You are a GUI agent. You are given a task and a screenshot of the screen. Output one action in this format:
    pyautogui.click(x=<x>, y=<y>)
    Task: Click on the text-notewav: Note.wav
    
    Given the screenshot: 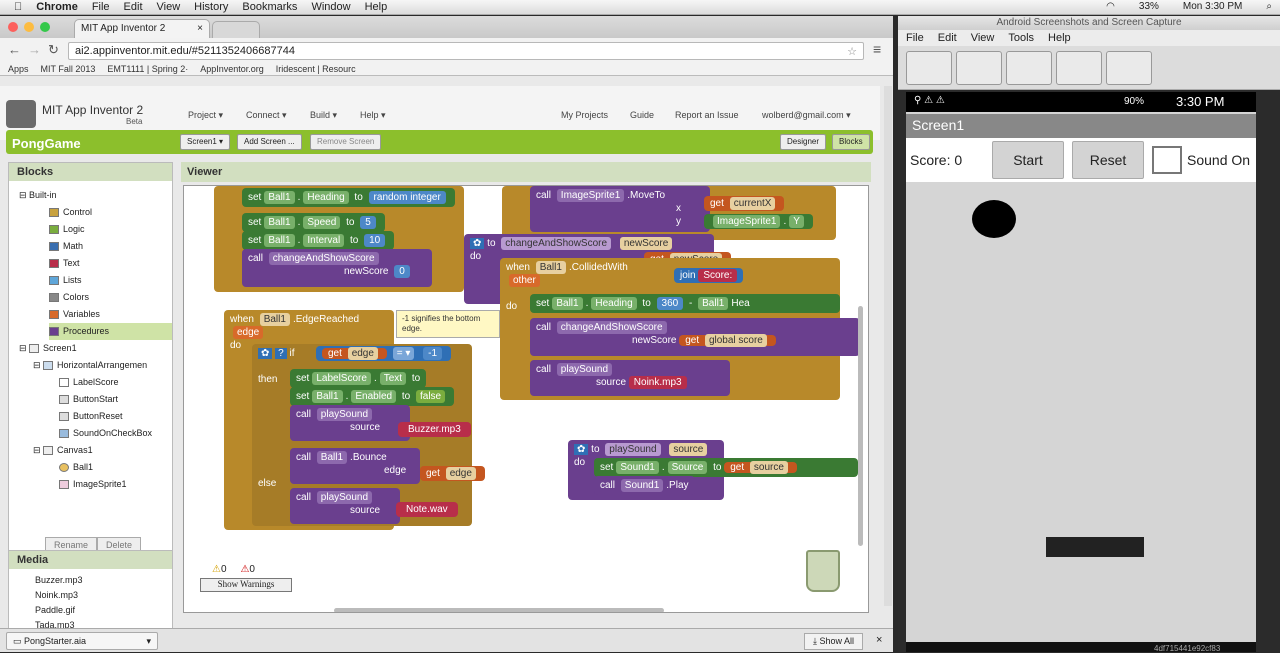 What is the action you would take?
    pyautogui.click(x=427, y=509)
    